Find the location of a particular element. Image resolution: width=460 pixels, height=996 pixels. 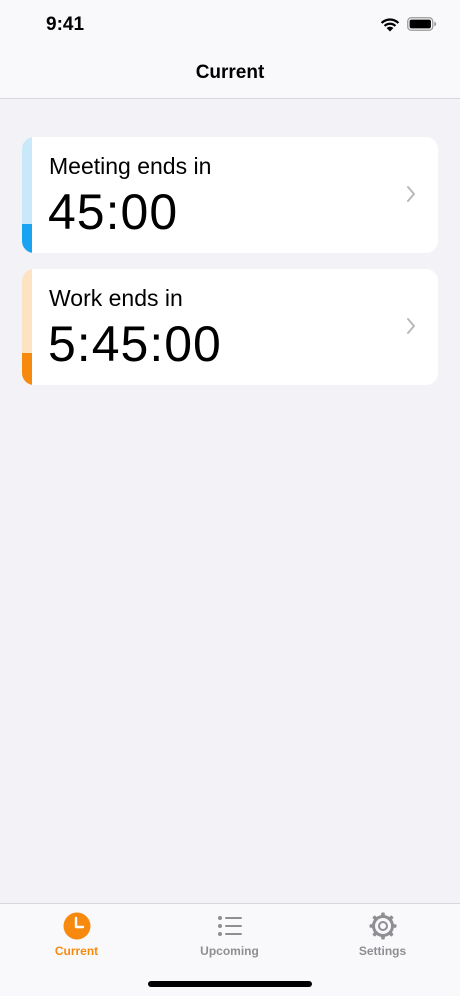

wifi-icon is located at coordinates (390, 25).